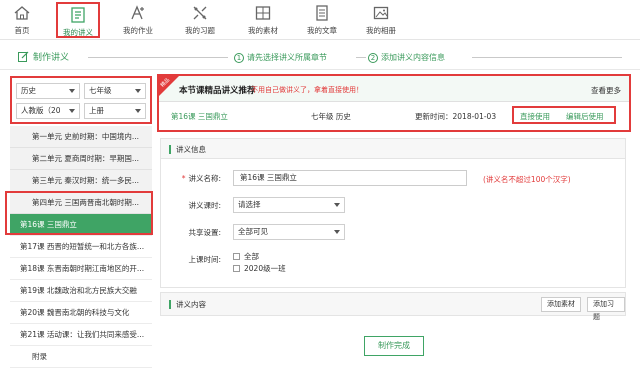 This screenshot has height=374, width=640. Describe the element at coordinates (204, 232) in the screenshot. I see `share-setting-label: 共享设置:` at that location.